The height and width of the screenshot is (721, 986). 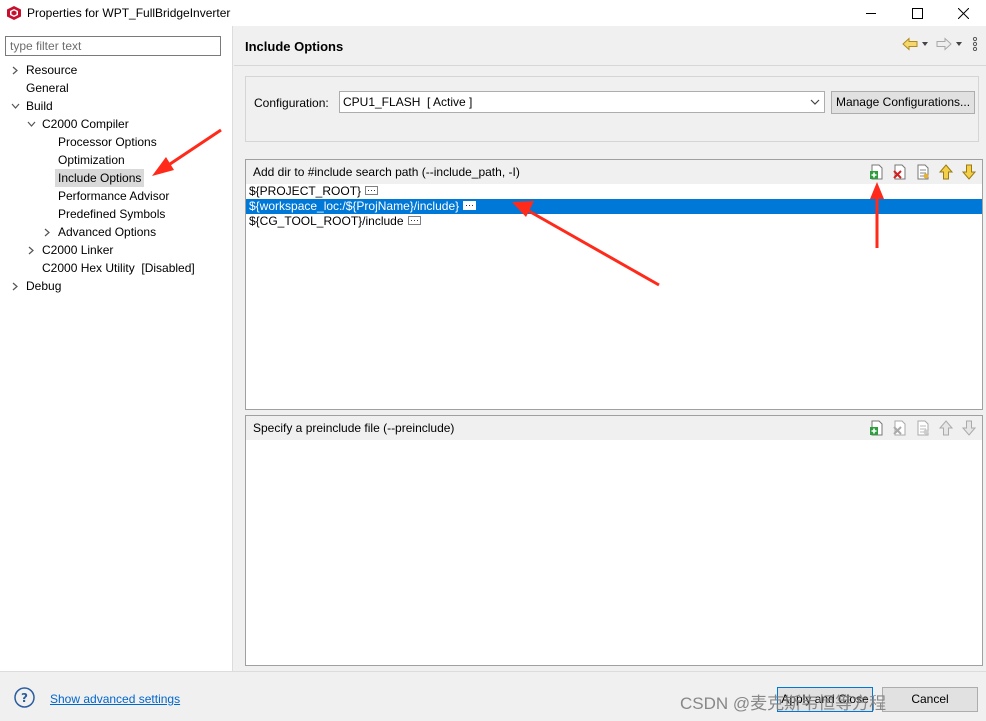 I want to click on preinclude-label: Specify a preinclude file (--preinclude), so click(x=354, y=428).